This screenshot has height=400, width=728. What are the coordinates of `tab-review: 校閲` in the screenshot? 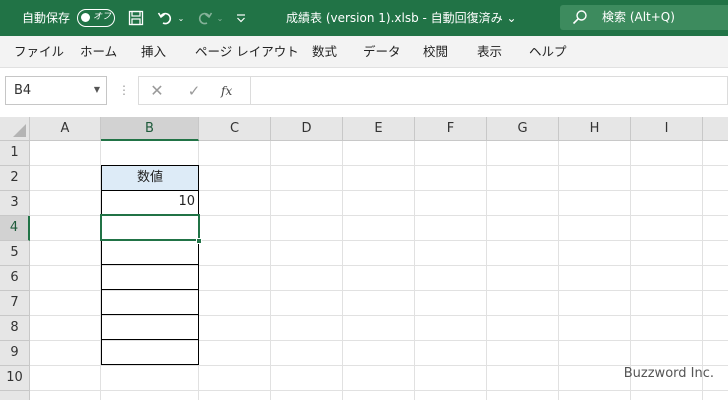 It's located at (435, 52).